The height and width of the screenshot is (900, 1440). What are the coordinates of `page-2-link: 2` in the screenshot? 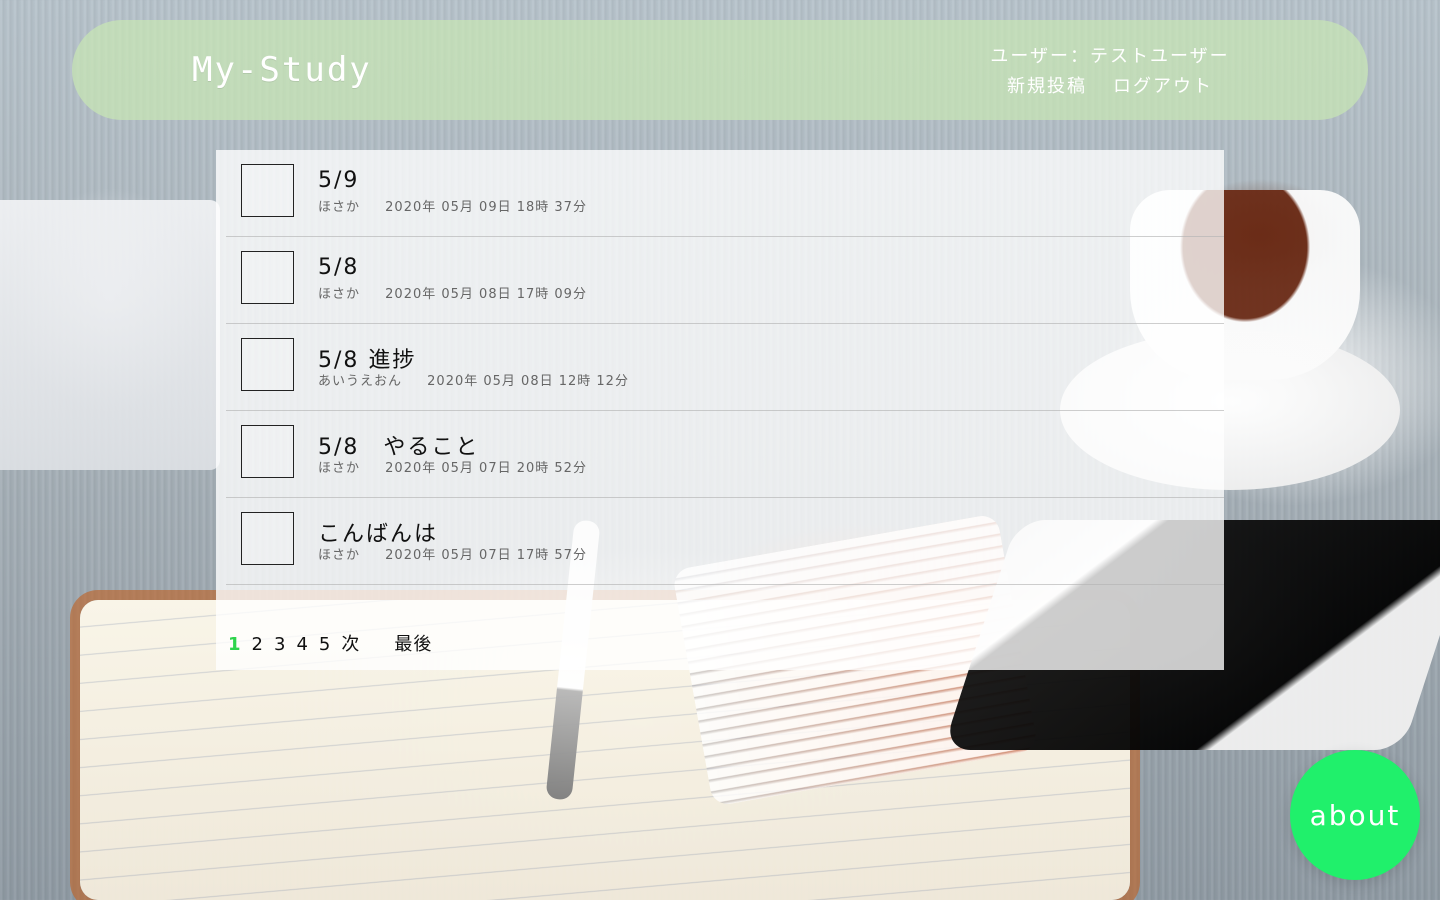 It's located at (258, 644).